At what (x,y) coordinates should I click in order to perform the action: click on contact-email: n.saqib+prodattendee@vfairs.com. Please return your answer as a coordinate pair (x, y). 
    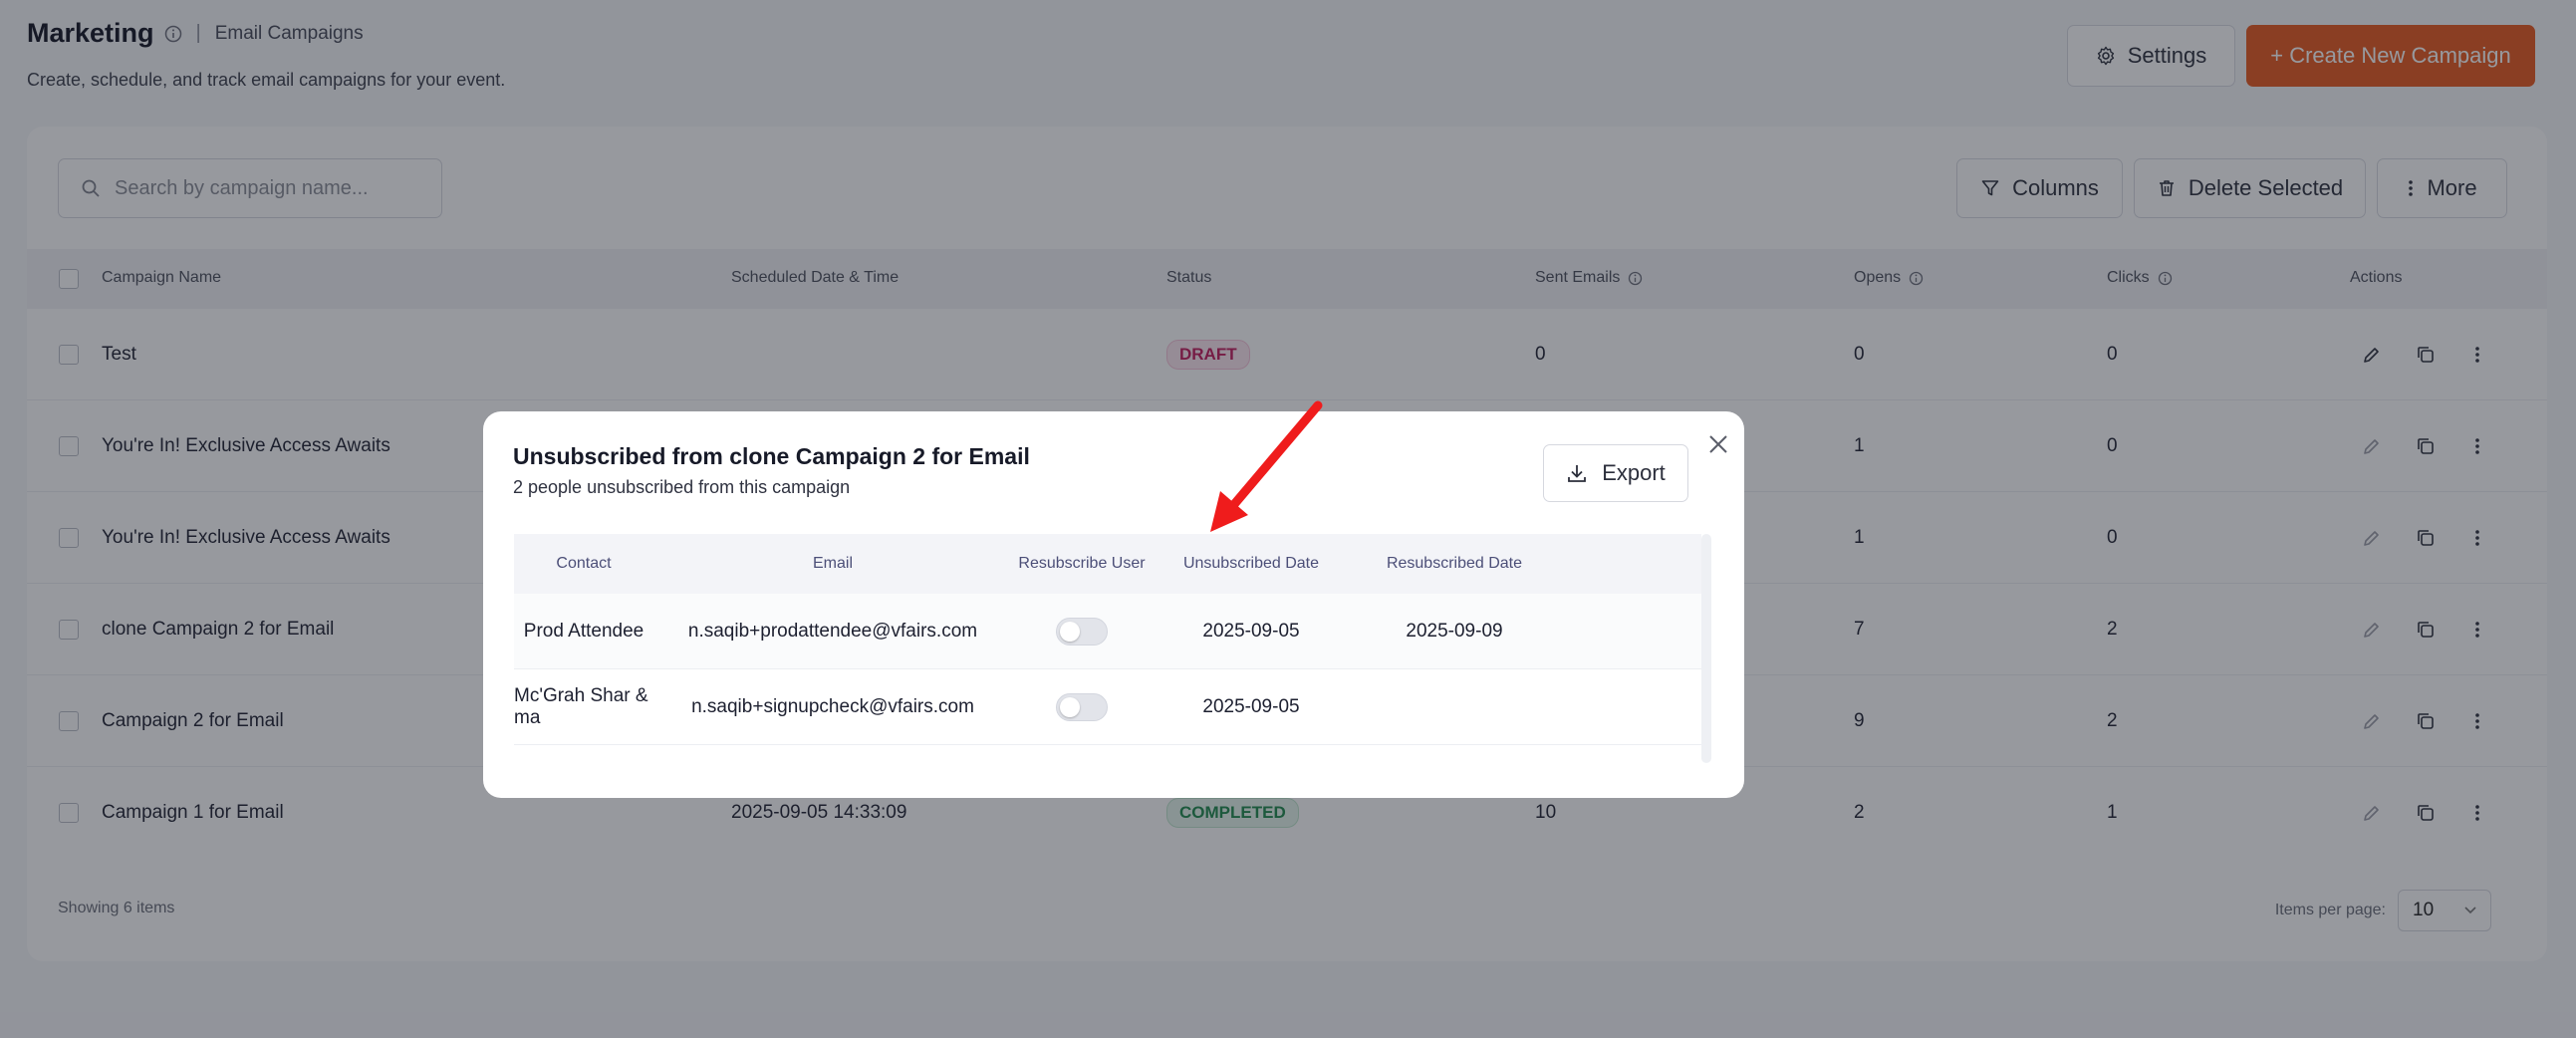
    Looking at the image, I should click on (832, 631).